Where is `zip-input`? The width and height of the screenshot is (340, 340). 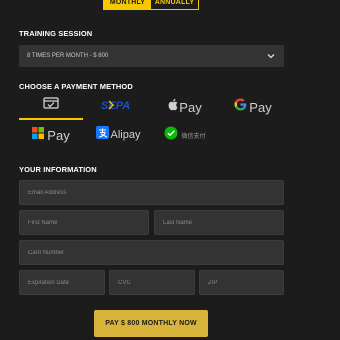
zip-input is located at coordinates (241, 283).